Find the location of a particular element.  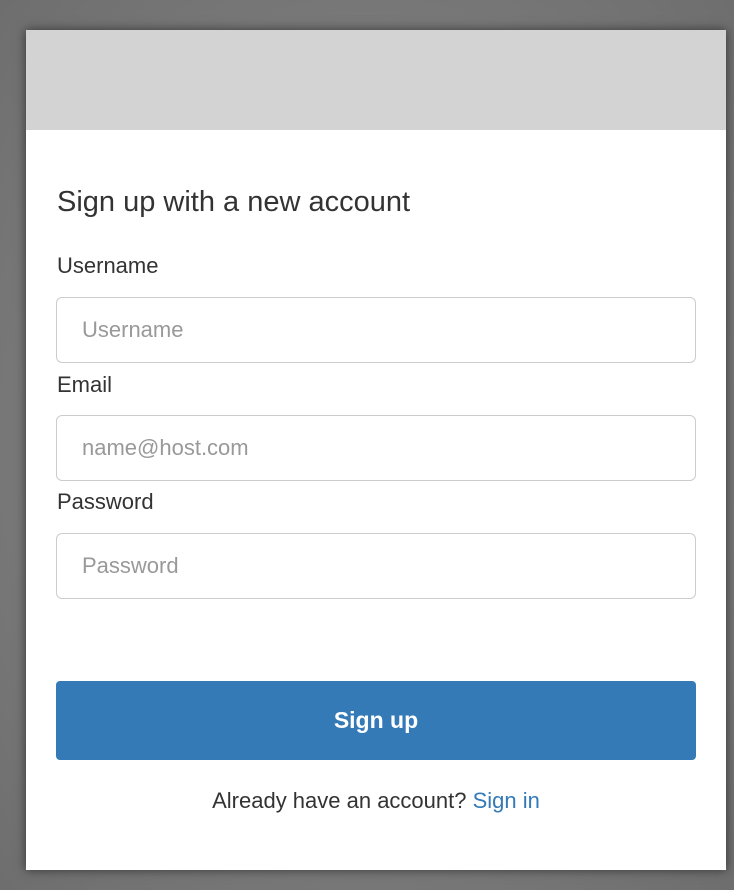

username-label: Username is located at coordinates (108, 265).